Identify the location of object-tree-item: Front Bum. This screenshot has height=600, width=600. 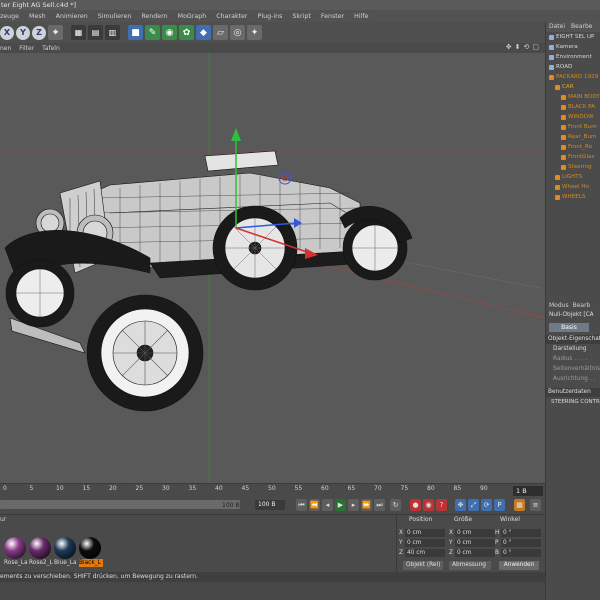
(573, 127).